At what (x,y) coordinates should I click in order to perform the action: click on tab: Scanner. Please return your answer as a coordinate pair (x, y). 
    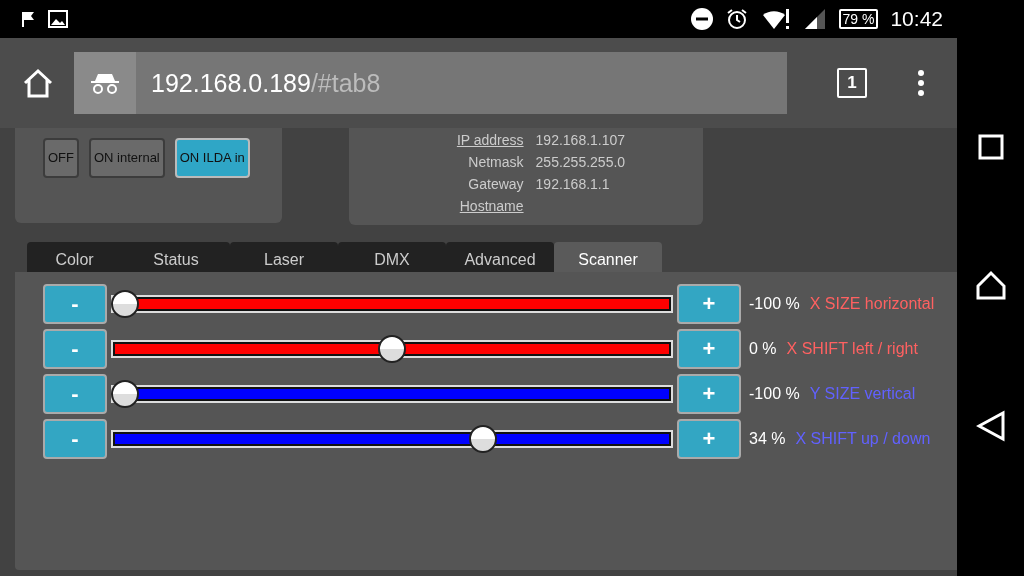
    Looking at the image, I should click on (608, 257).